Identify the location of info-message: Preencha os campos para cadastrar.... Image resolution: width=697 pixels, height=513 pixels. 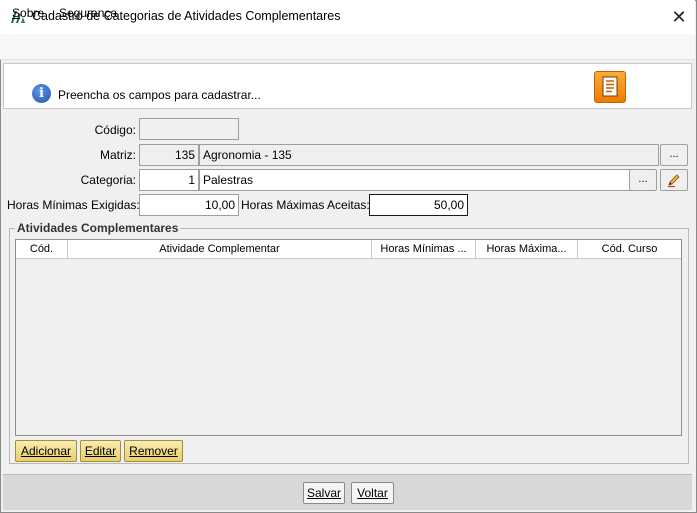
(159, 95).